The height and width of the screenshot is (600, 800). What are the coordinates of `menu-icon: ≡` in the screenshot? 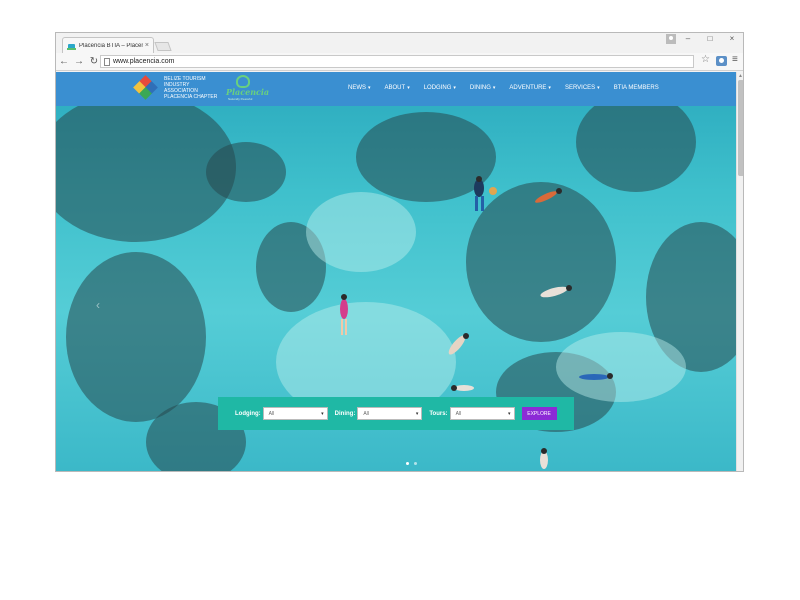 It's located at (735, 59).